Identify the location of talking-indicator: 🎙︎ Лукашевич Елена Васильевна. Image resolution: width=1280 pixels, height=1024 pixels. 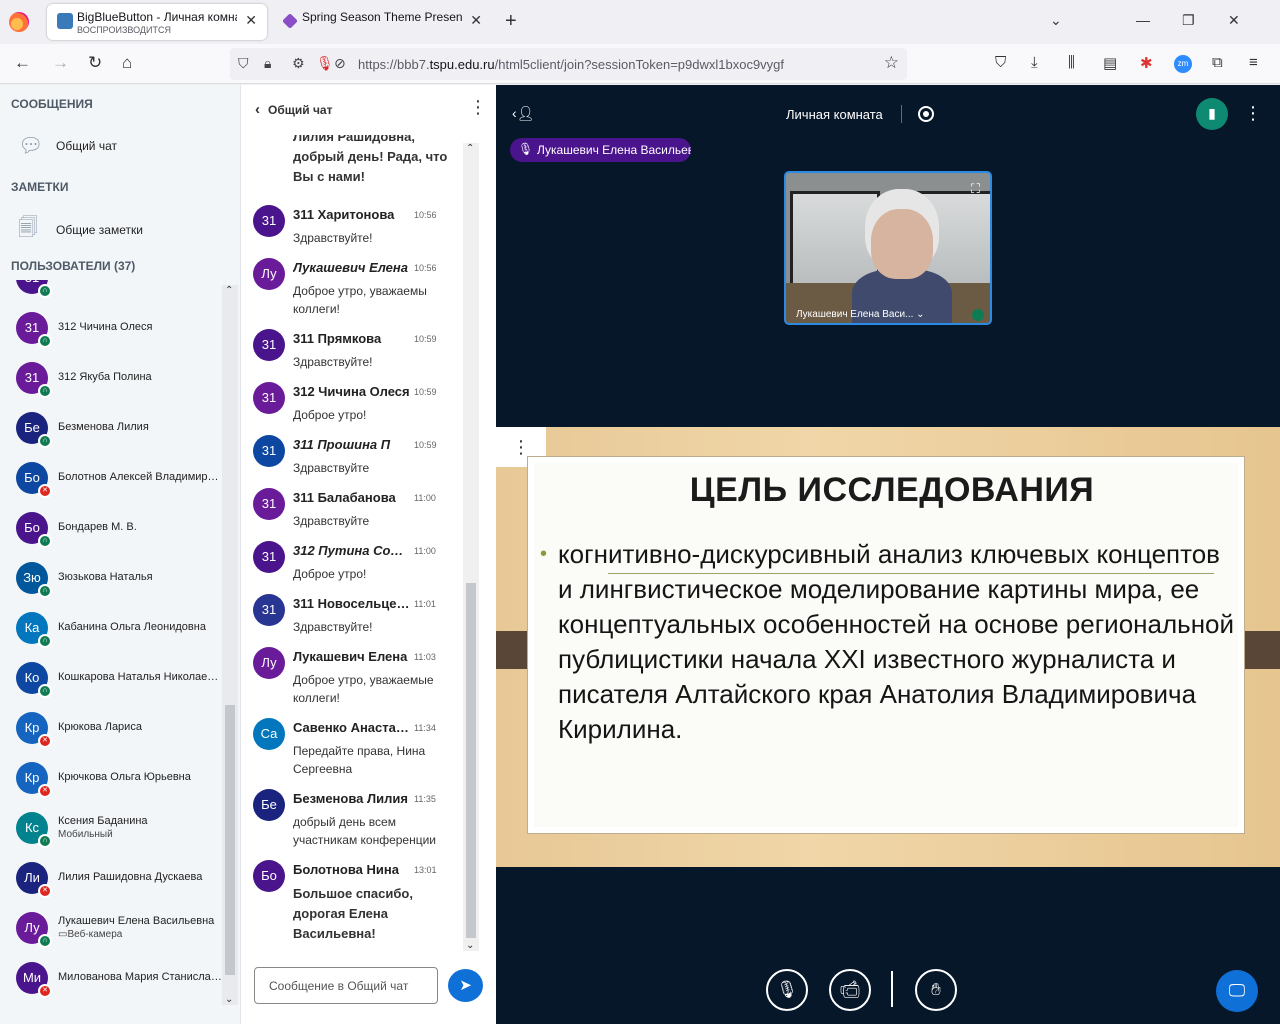
(600, 150).